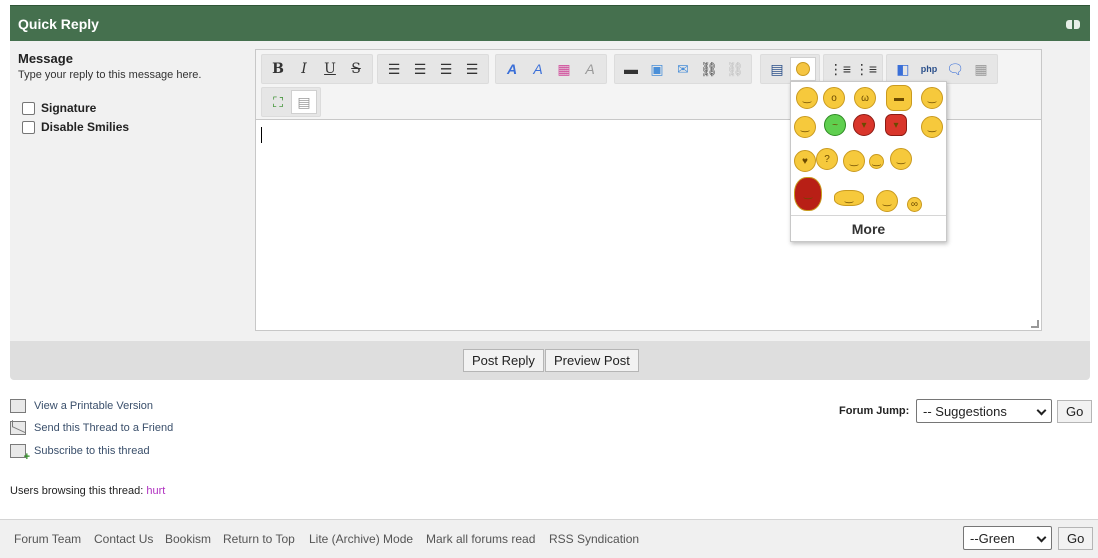 The height and width of the screenshot is (558, 1098). I want to click on code-icon: ◧, so click(903, 69).